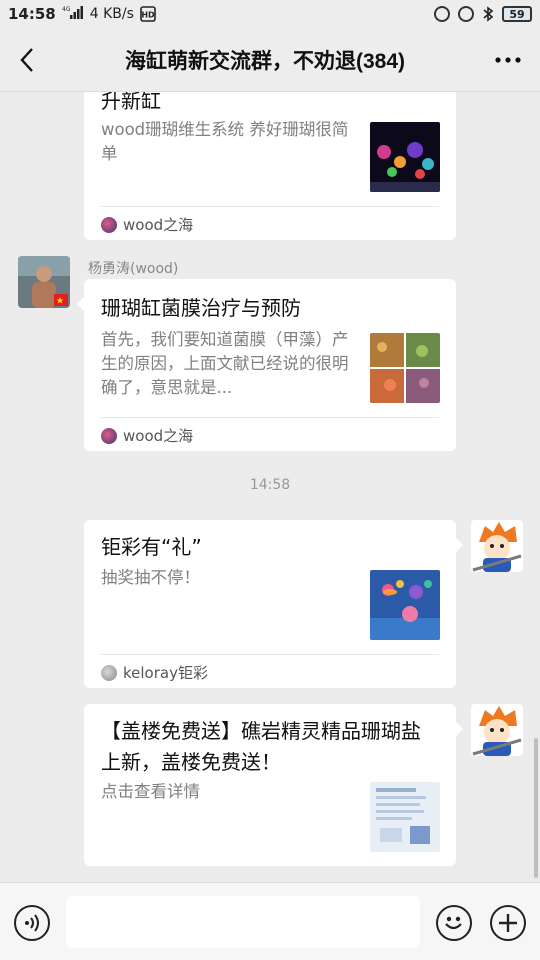 The height and width of the screenshot is (960, 540). I want to click on message-card: 【盖楼免费送】礁岩精灵精品珊瑚盐上新，盖楼免费送！ 点击查看详情, so click(273, 785).